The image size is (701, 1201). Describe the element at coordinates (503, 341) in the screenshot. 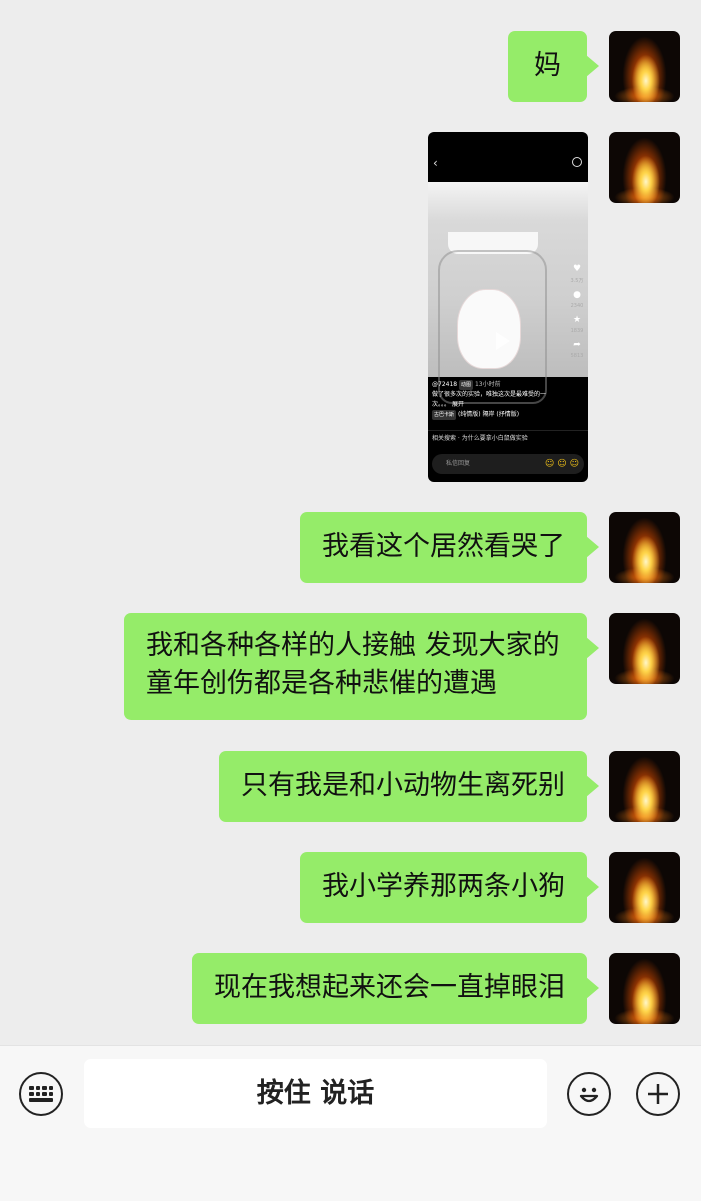

I see `play-icon` at that location.